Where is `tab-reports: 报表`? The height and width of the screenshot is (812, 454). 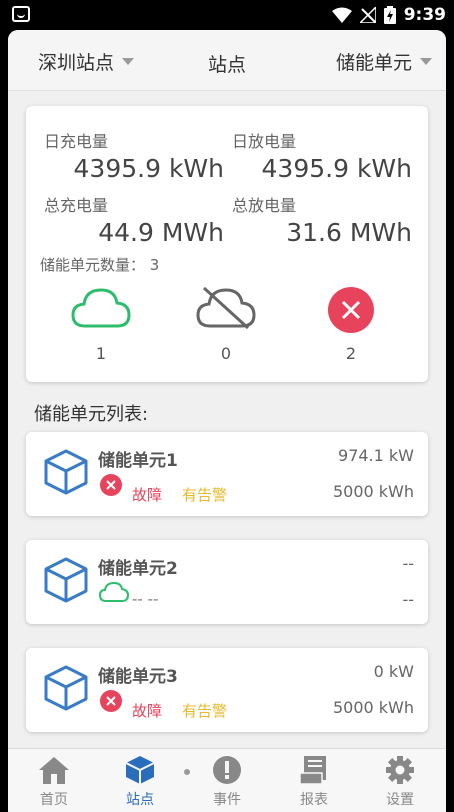 tab-reports: 报表 is located at coordinates (314, 782).